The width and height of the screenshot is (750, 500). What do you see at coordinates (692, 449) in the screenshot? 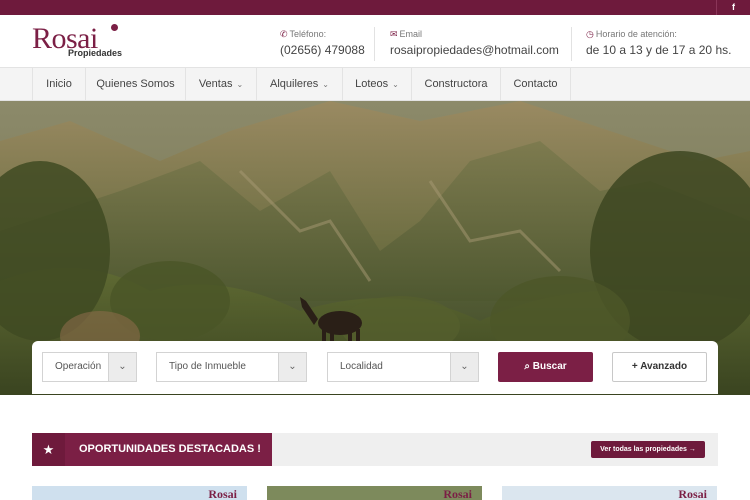
I see `arrow-right-icon: →` at bounding box center [692, 449].